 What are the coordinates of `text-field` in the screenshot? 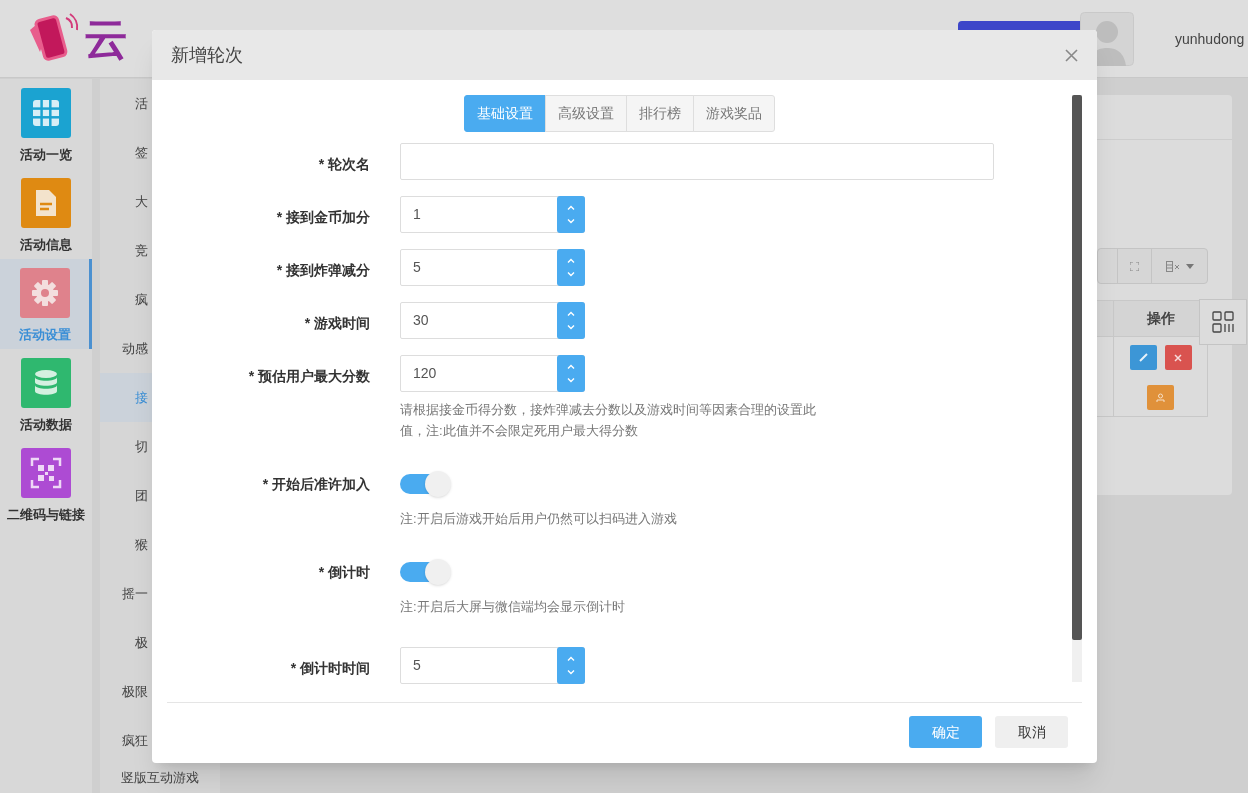 It's located at (697, 161).